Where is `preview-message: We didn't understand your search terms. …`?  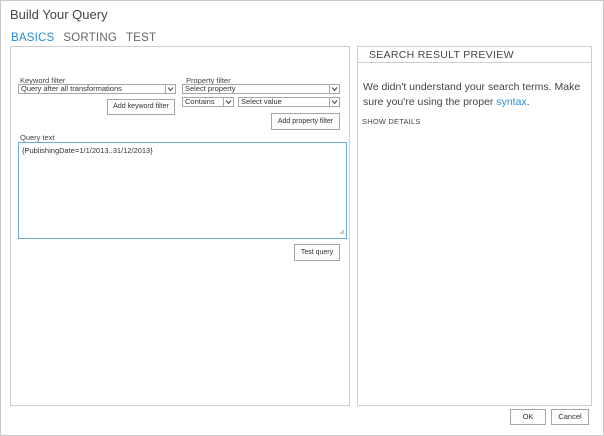
preview-message: We didn't understand your search terms. … is located at coordinates (475, 94).